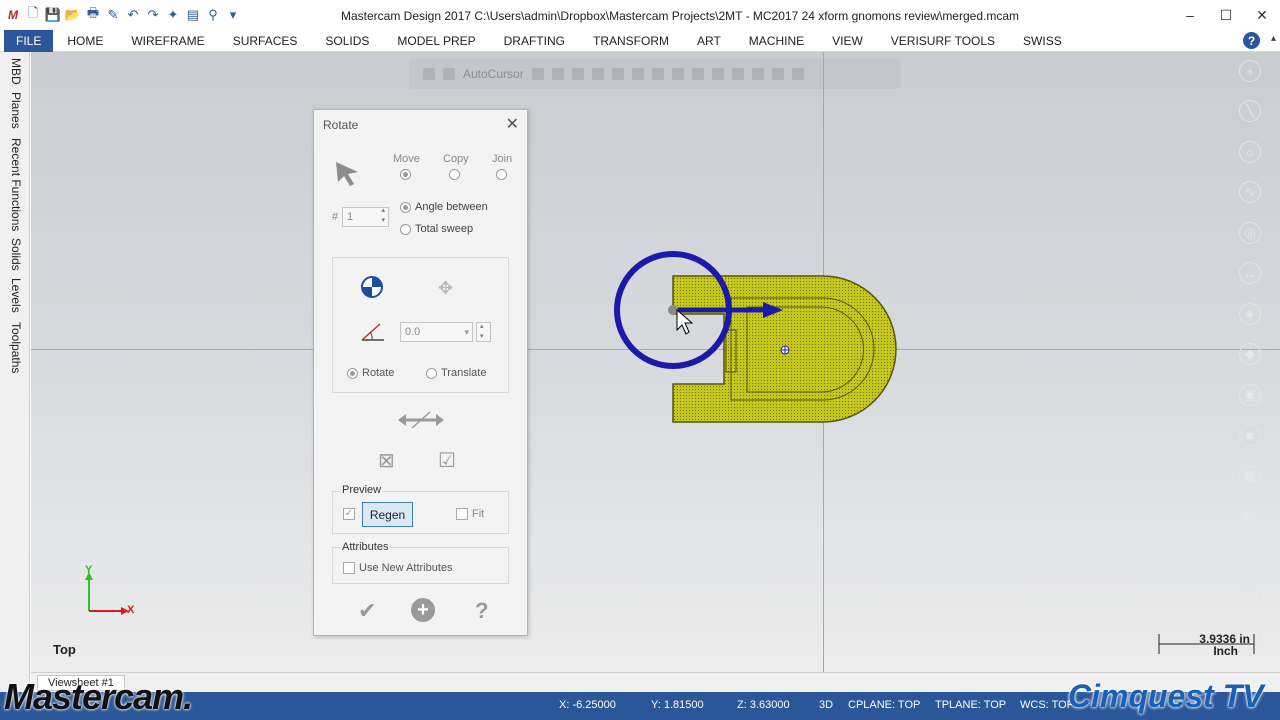 The height and width of the screenshot is (720, 1280). I want to click on add-icon: +, so click(1250, 71).